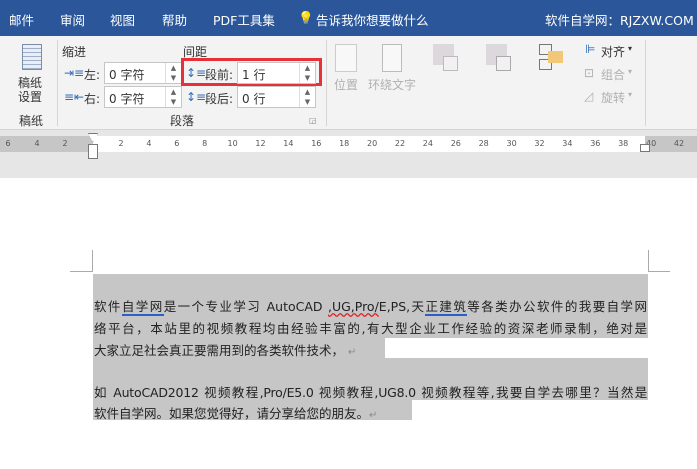  What do you see at coordinates (372, 143) in the screenshot?
I see `ruler-tick: 20` at bounding box center [372, 143].